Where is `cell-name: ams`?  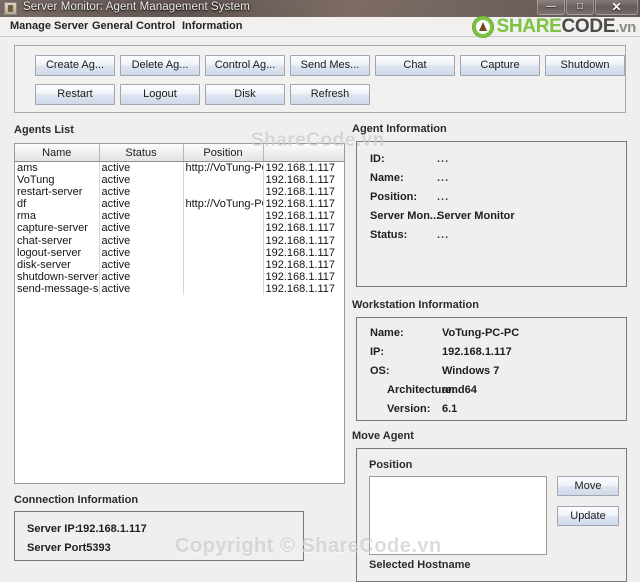 cell-name: ams is located at coordinates (57, 168).